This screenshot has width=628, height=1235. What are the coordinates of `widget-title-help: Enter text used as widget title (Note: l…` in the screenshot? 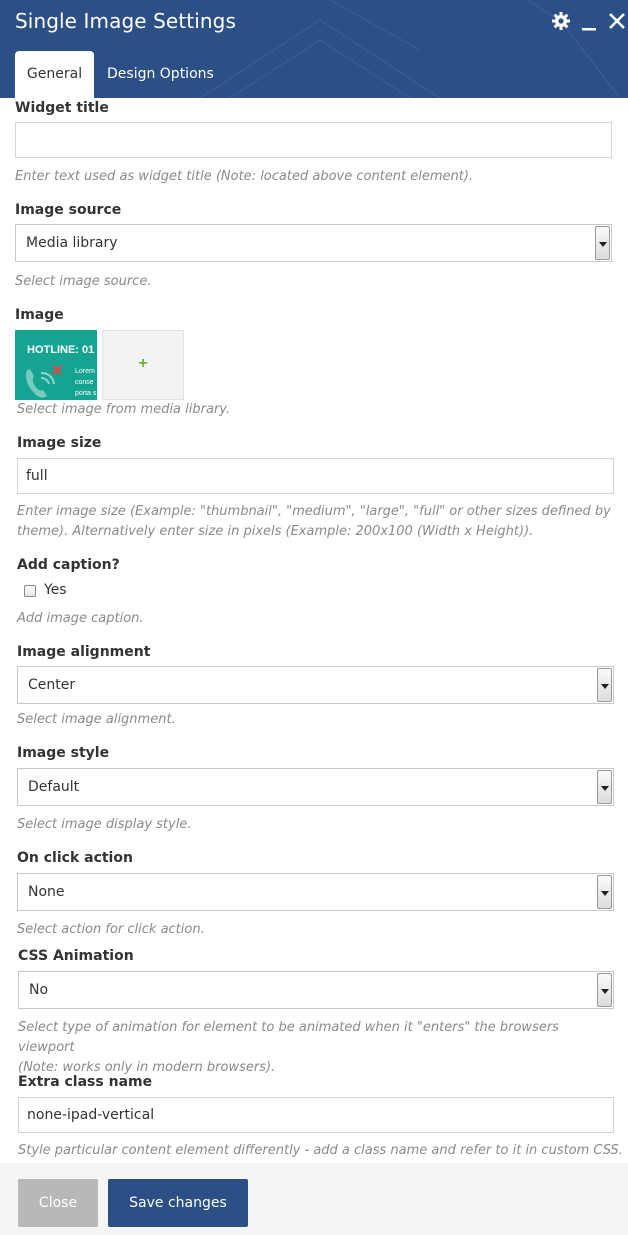 It's located at (244, 176).